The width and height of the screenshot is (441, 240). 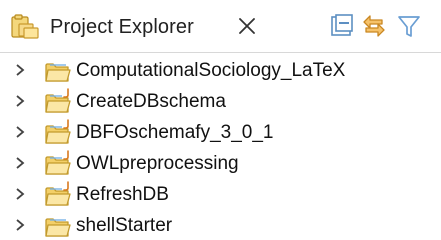 What do you see at coordinates (124, 225) in the screenshot?
I see `project-name: shellStarter` at bounding box center [124, 225].